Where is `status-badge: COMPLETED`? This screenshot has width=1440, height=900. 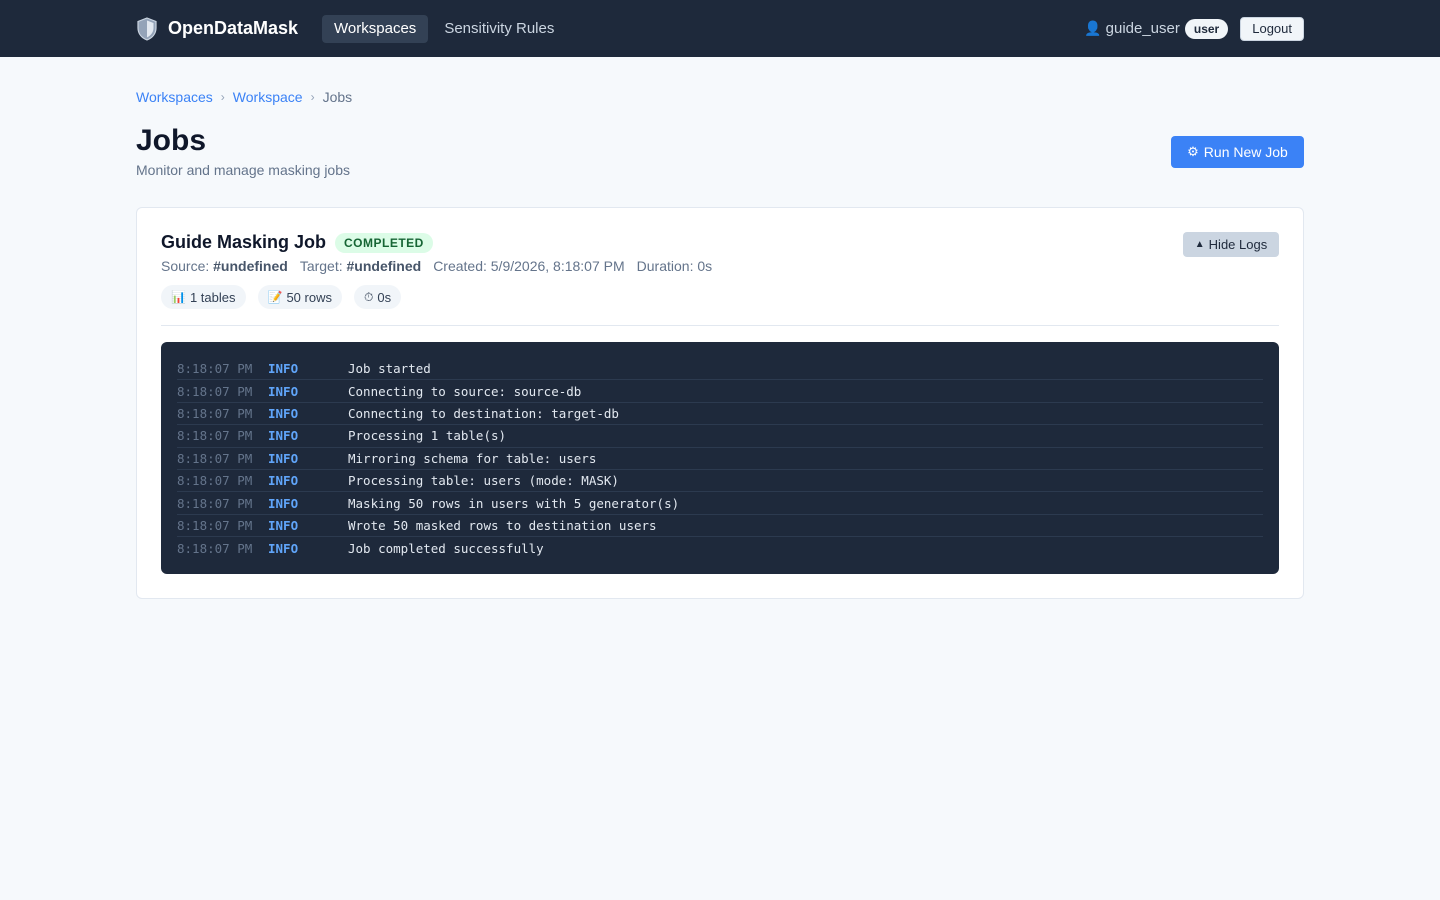 status-badge: COMPLETED is located at coordinates (384, 243).